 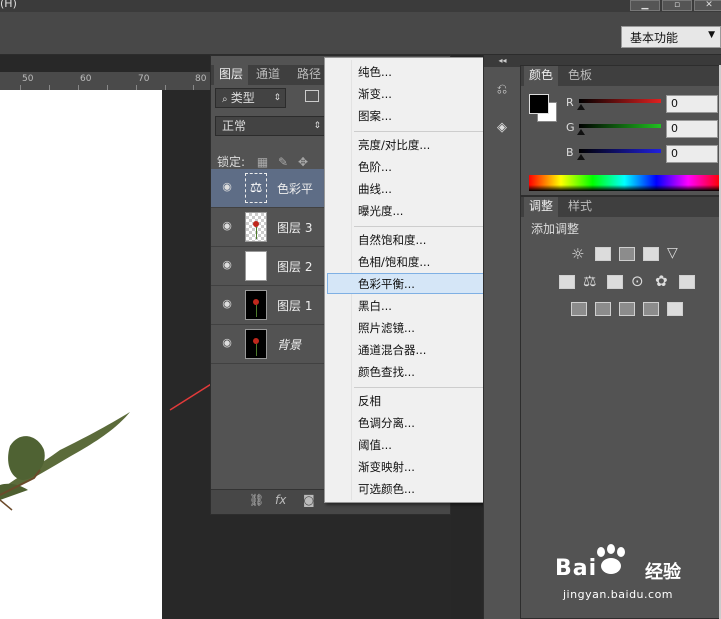 What do you see at coordinates (309, 500) in the screenshot?
I see `mask-icon: ◙` at bounding box center [309, 500].